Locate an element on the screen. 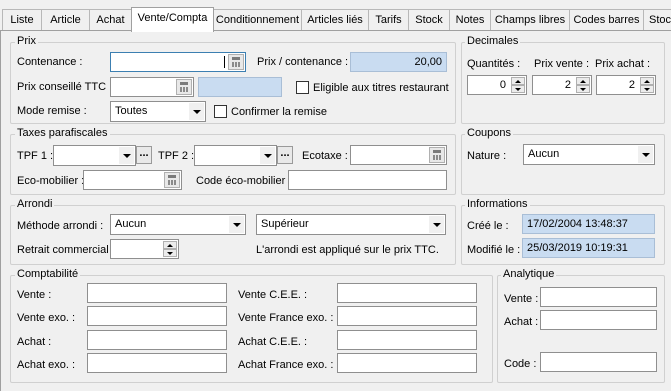  ecomobilier-field is located at coordinates (132, 180).